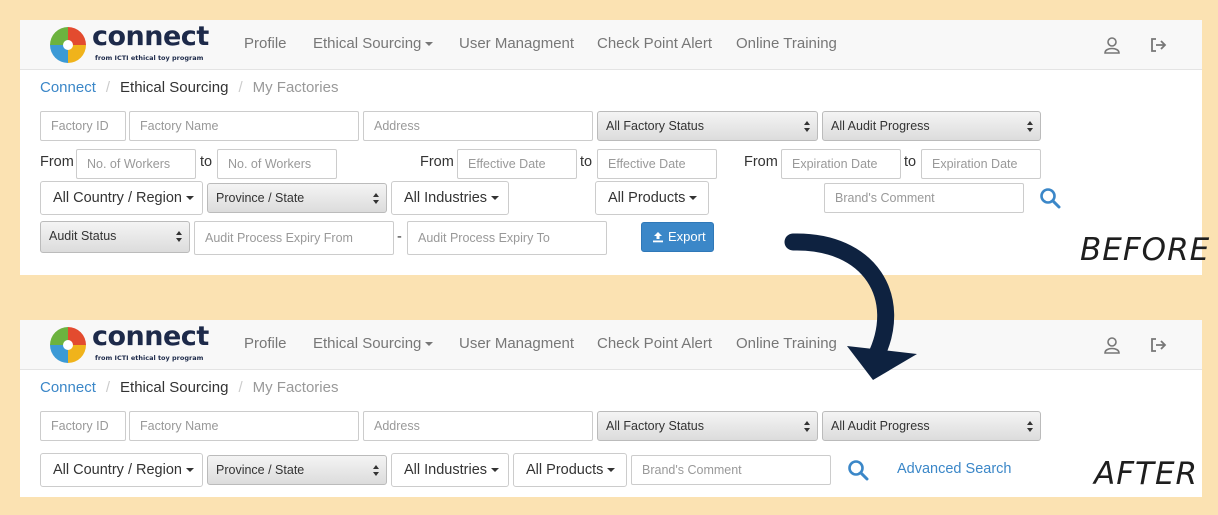 This screenshot has height=515, width=1218. What do you see at coordinates (507, 238) in the screenshot?
I see `audit-expiry-to-input: Audit Process Expiry To` at bounding box center [507, 238].